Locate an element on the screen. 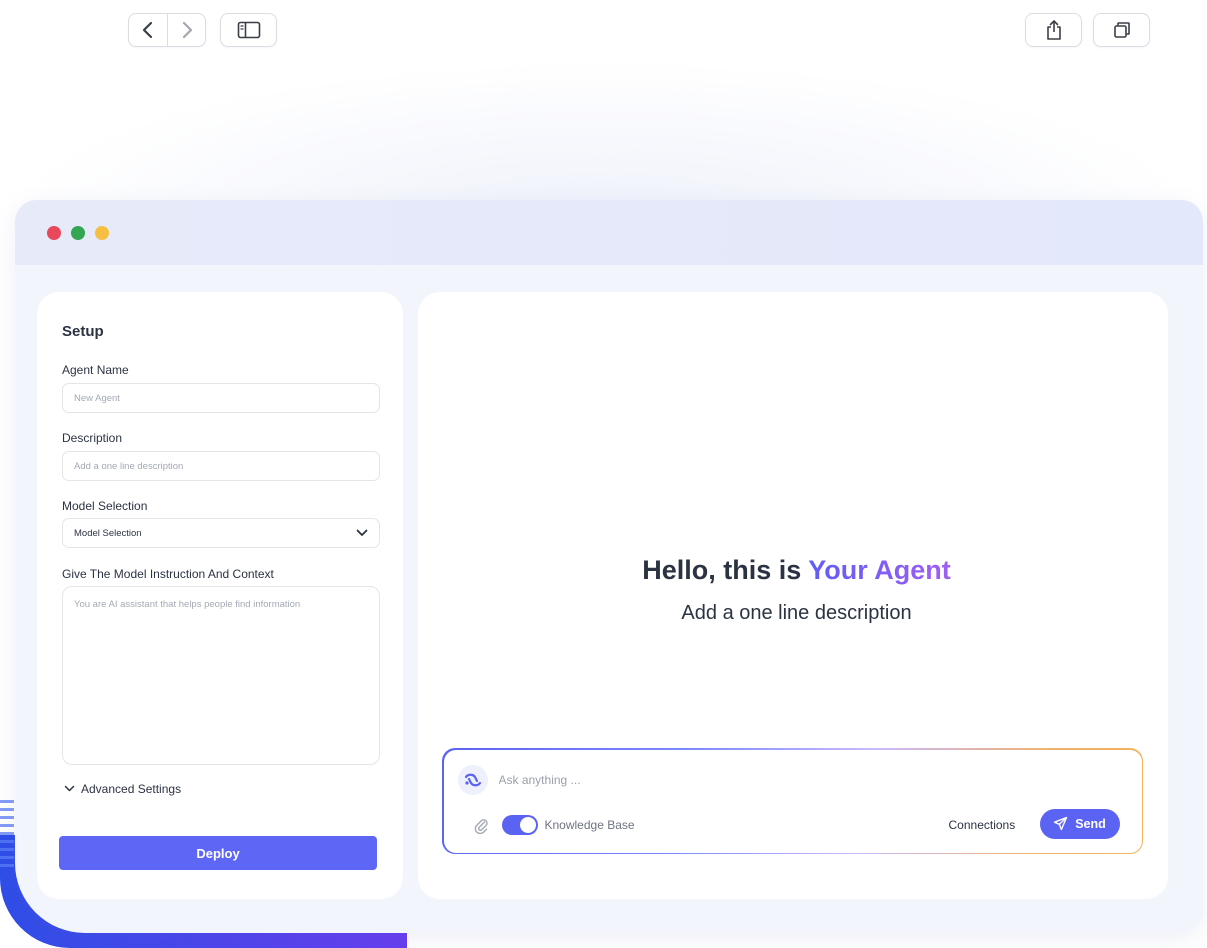 The width and height of the screenshot is (1207, 948). paperclip-icon is located at coordinates (481, 826).